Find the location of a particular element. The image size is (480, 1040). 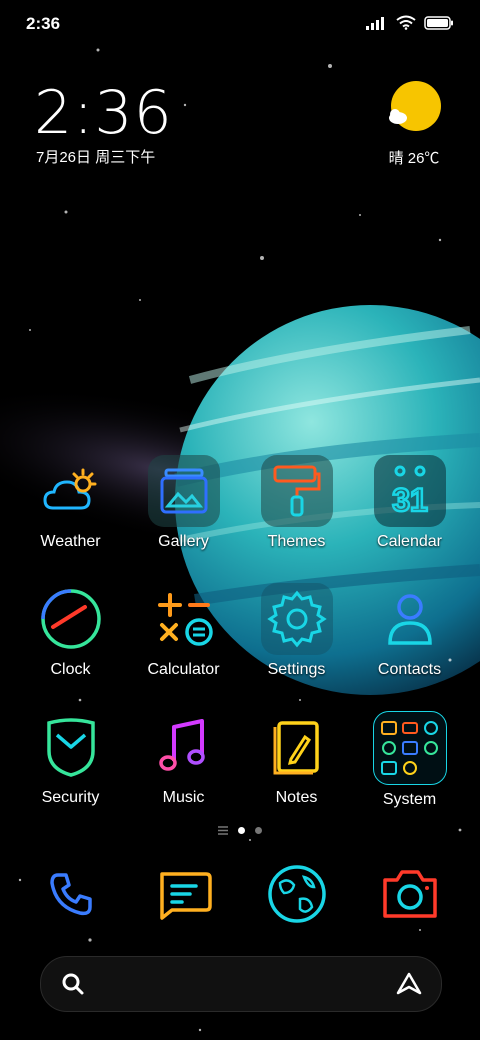

app-folder-system: System is located at coordinates (409, 760).